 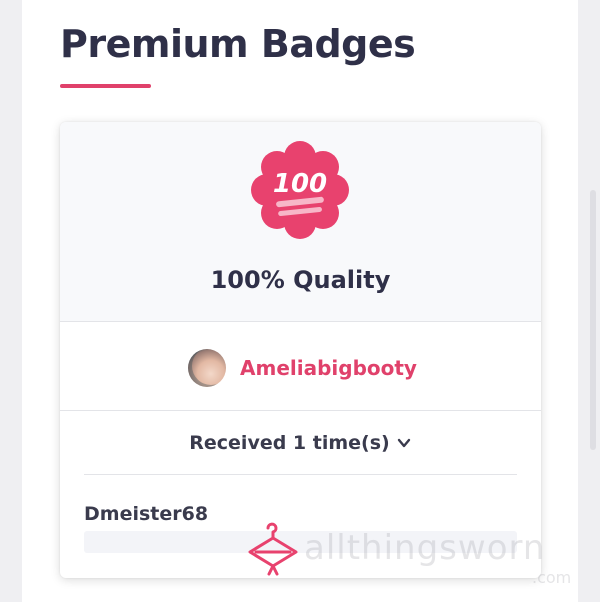 I want to click on giver-username-link: Dmeister68, so click(x=146, y=514).